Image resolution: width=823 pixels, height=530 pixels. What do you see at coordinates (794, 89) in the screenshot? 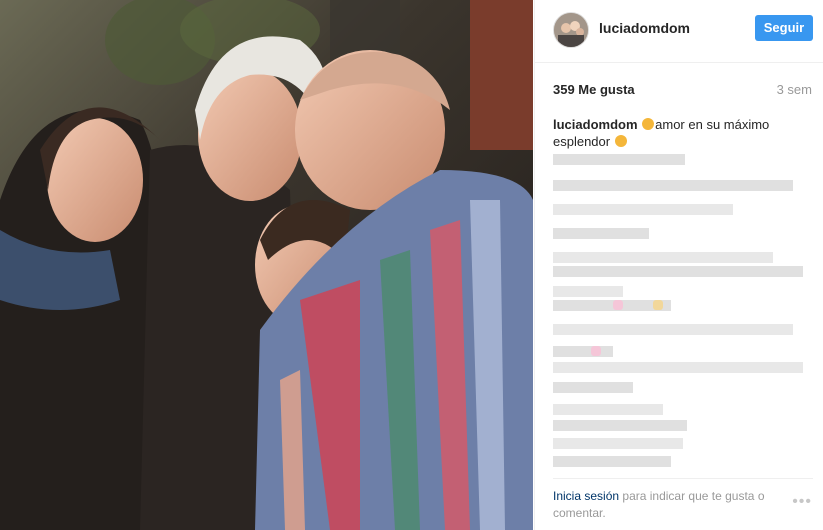
I see `post-time: 3 sem` at bounding box center [794, 89].